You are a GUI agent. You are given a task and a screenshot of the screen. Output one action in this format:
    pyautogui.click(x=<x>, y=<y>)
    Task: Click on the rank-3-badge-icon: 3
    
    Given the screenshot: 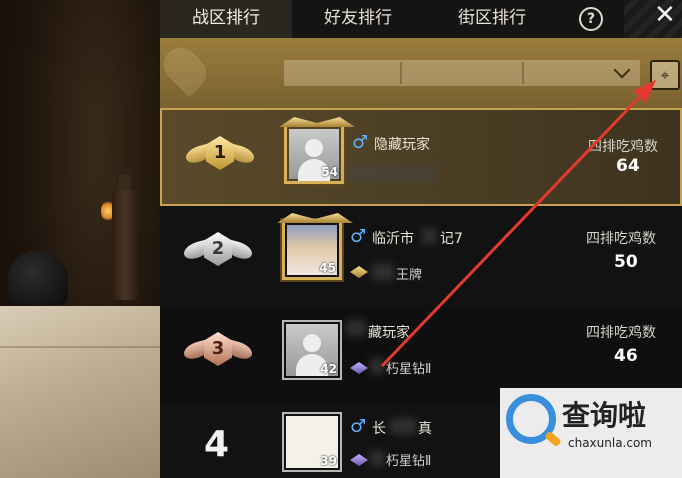 What is the action you would take?
    pyautogui.click(x=218, y=355)
    